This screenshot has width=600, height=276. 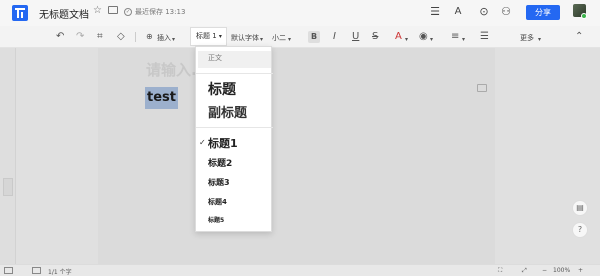 I want to click on status-bar: 1/1 个字 ⛶ ⤢ − 100% +, so click(x=300, y=270).